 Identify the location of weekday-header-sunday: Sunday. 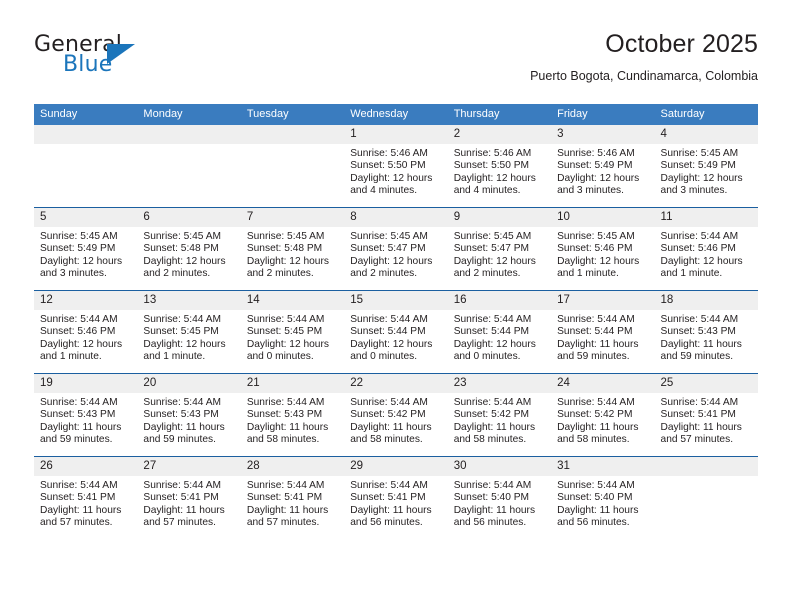
(86, 114).